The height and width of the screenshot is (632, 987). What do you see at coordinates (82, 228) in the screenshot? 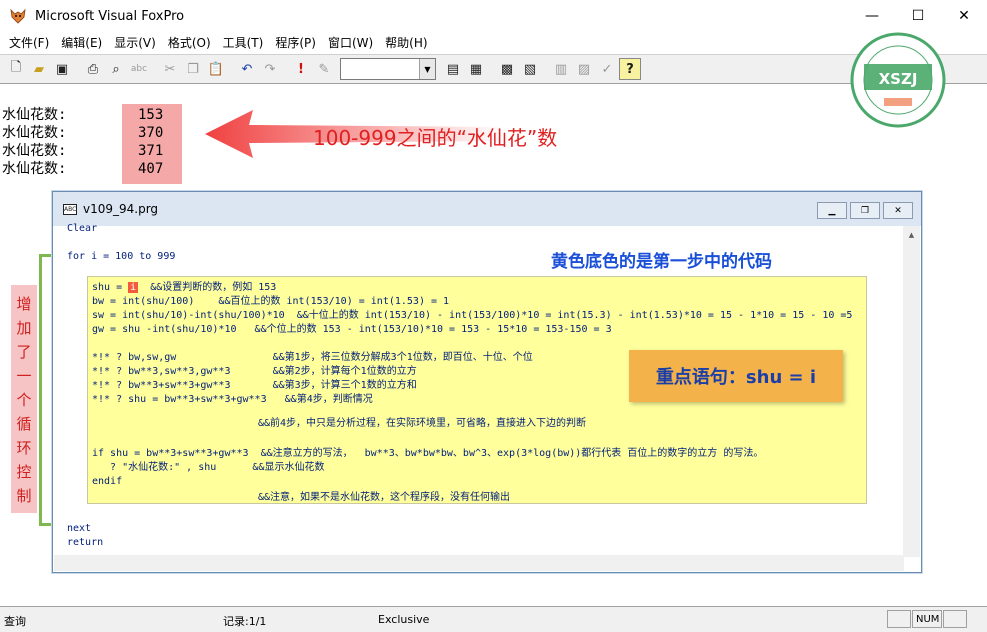
I see `code-line: Clear` at bounding box center [82, 228].